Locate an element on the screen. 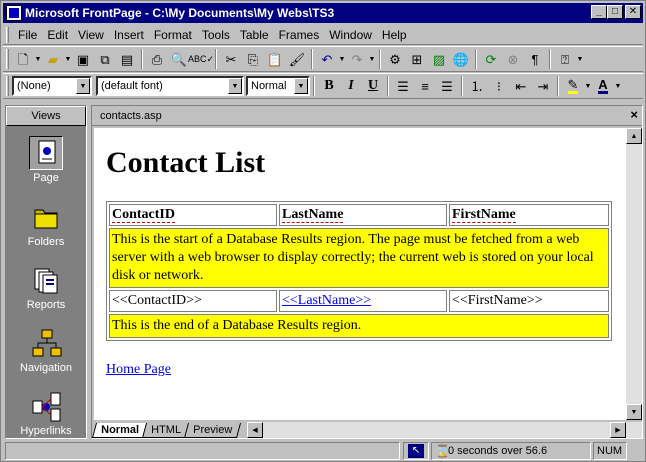 Image resolution: width=646 pixels, height=462 pixels. help-icon: ⍰ is located at coordinates (565, 59).